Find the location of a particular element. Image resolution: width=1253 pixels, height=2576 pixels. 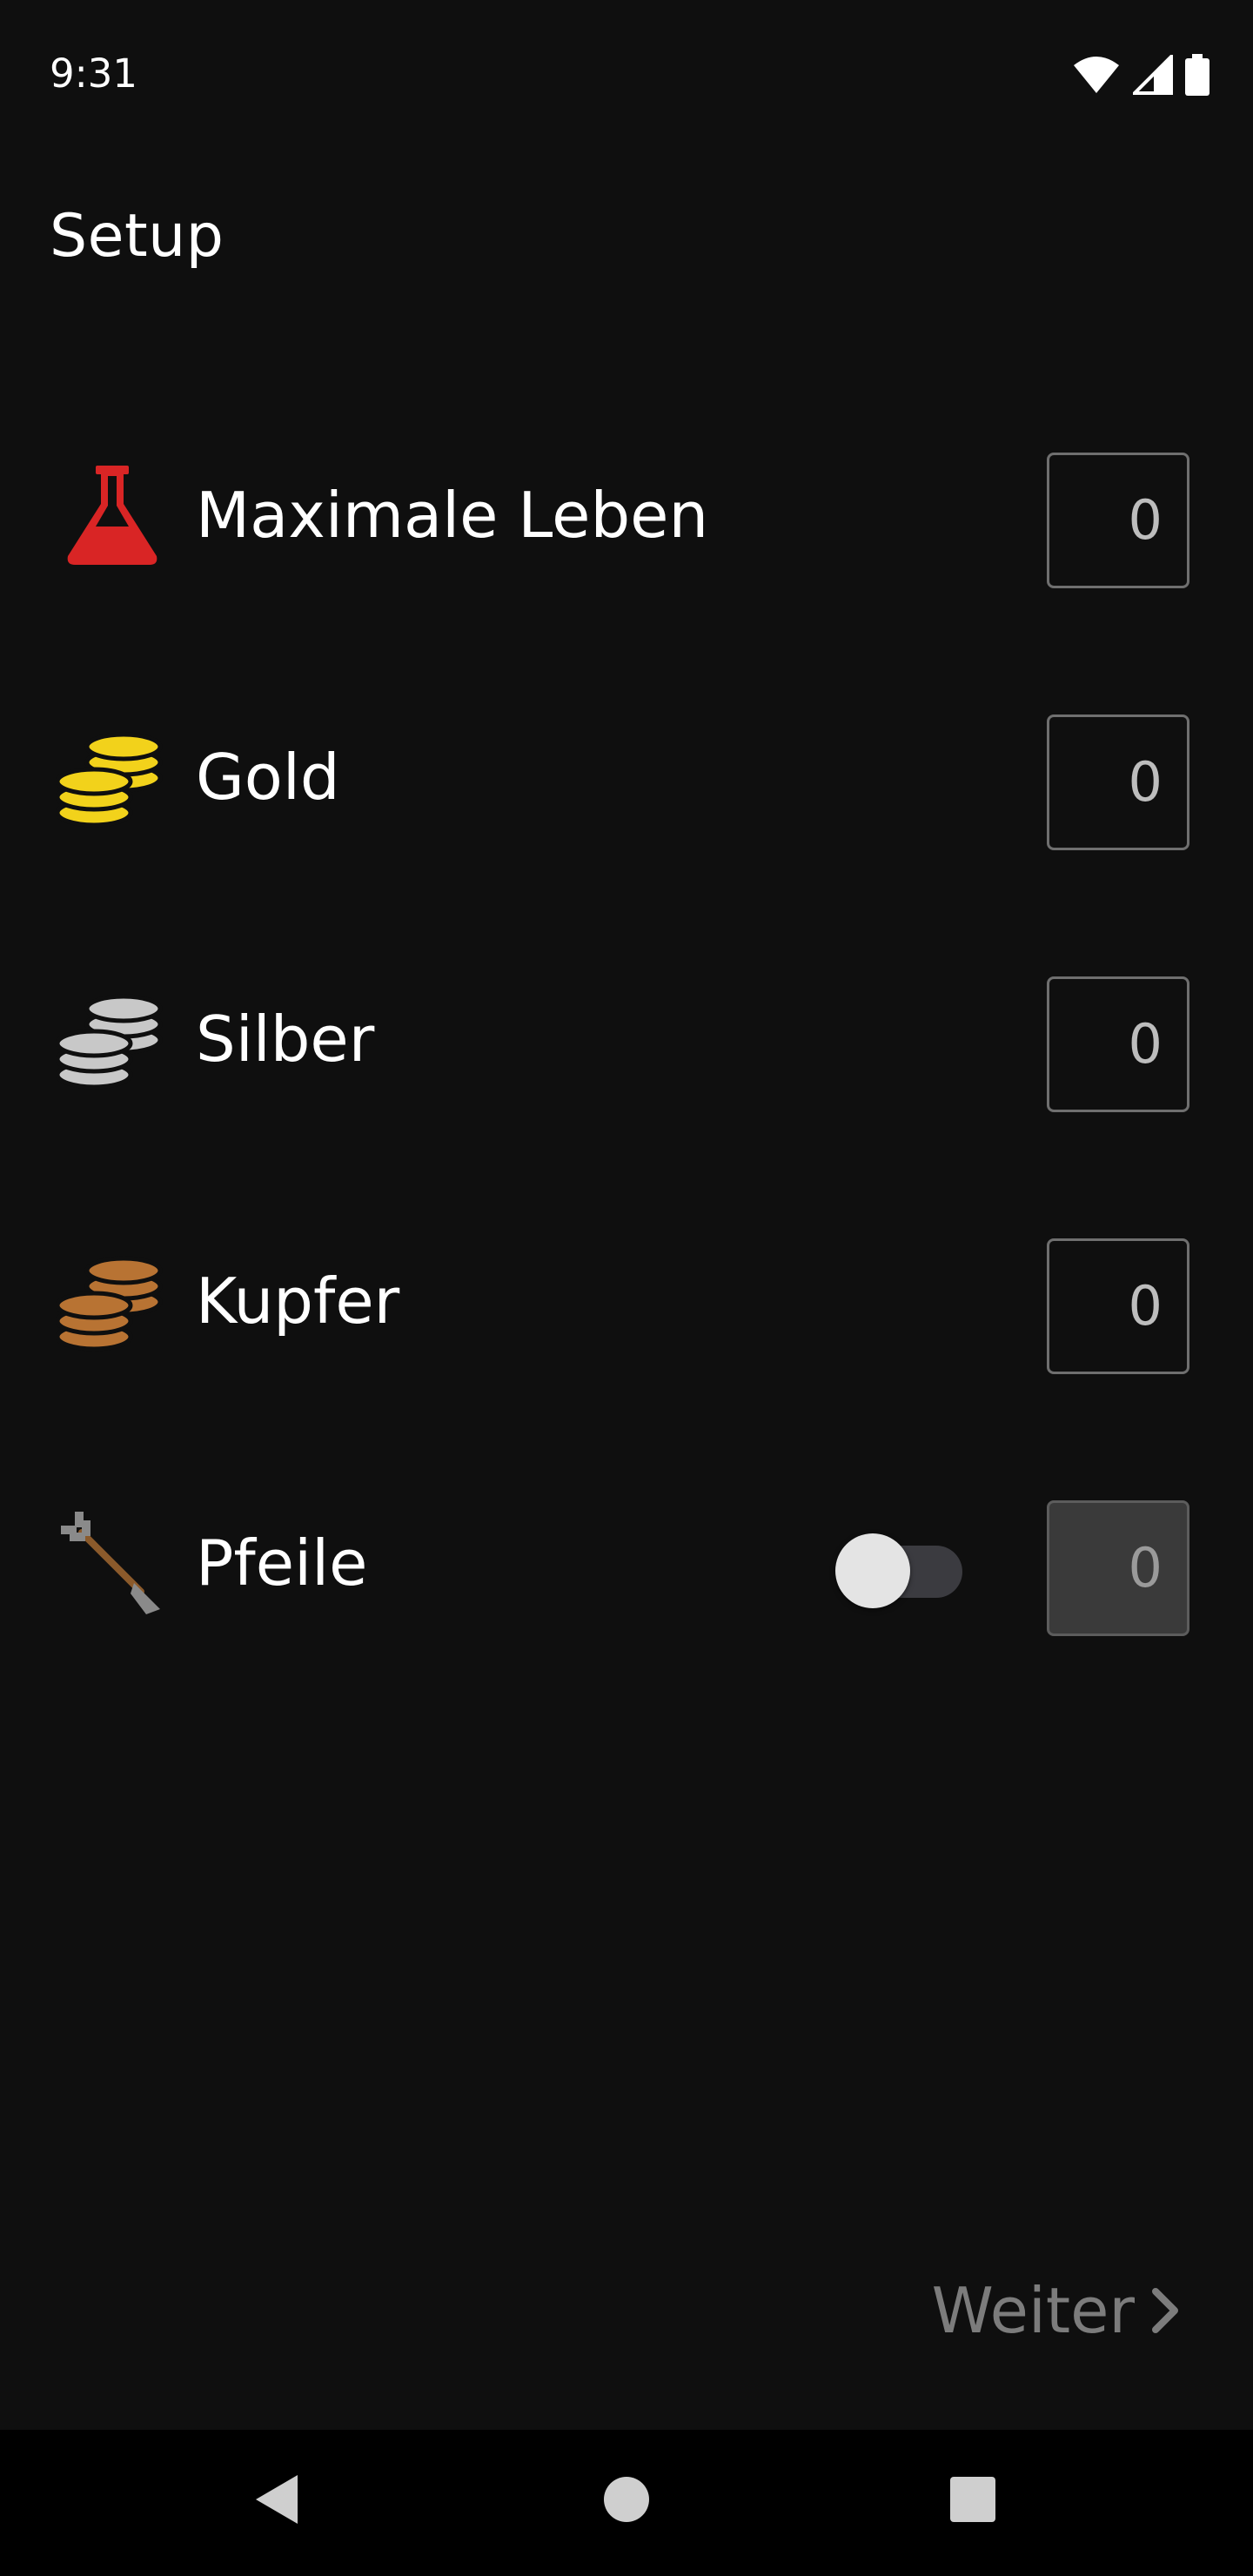

copper-label: Kupfer is located at coordinates (298, 1302).